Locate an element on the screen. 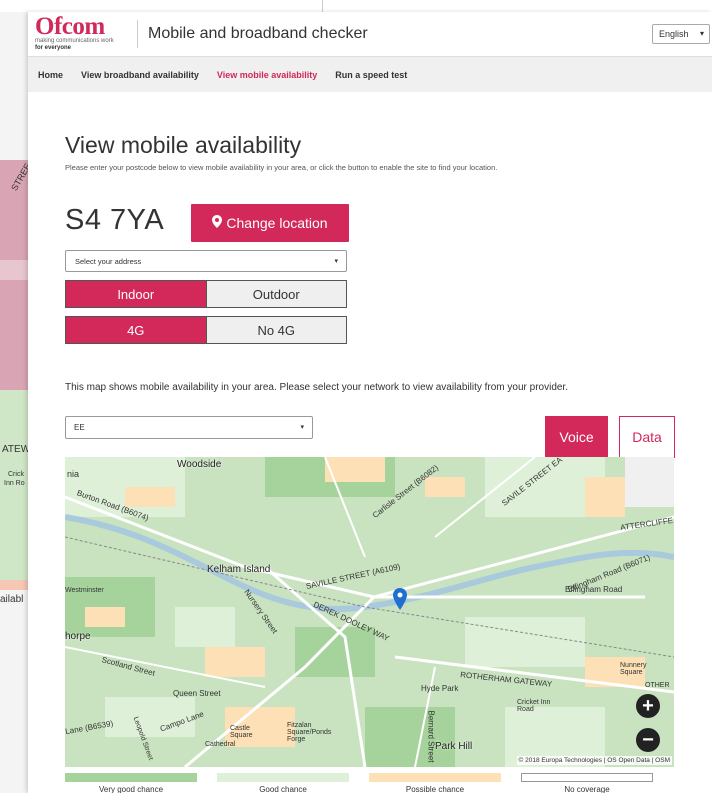 This screenshot has width=712, height=793. map-label: Nunnery Square is located at coordinates (633, 669).